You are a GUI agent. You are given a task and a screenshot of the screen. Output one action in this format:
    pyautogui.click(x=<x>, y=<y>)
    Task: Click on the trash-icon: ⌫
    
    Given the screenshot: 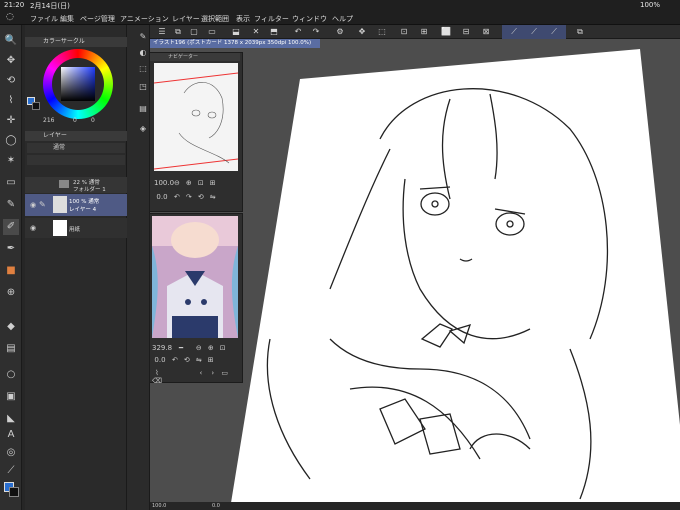 What is the action you would take?
    pyautogui.click(x=157, y=381)
    